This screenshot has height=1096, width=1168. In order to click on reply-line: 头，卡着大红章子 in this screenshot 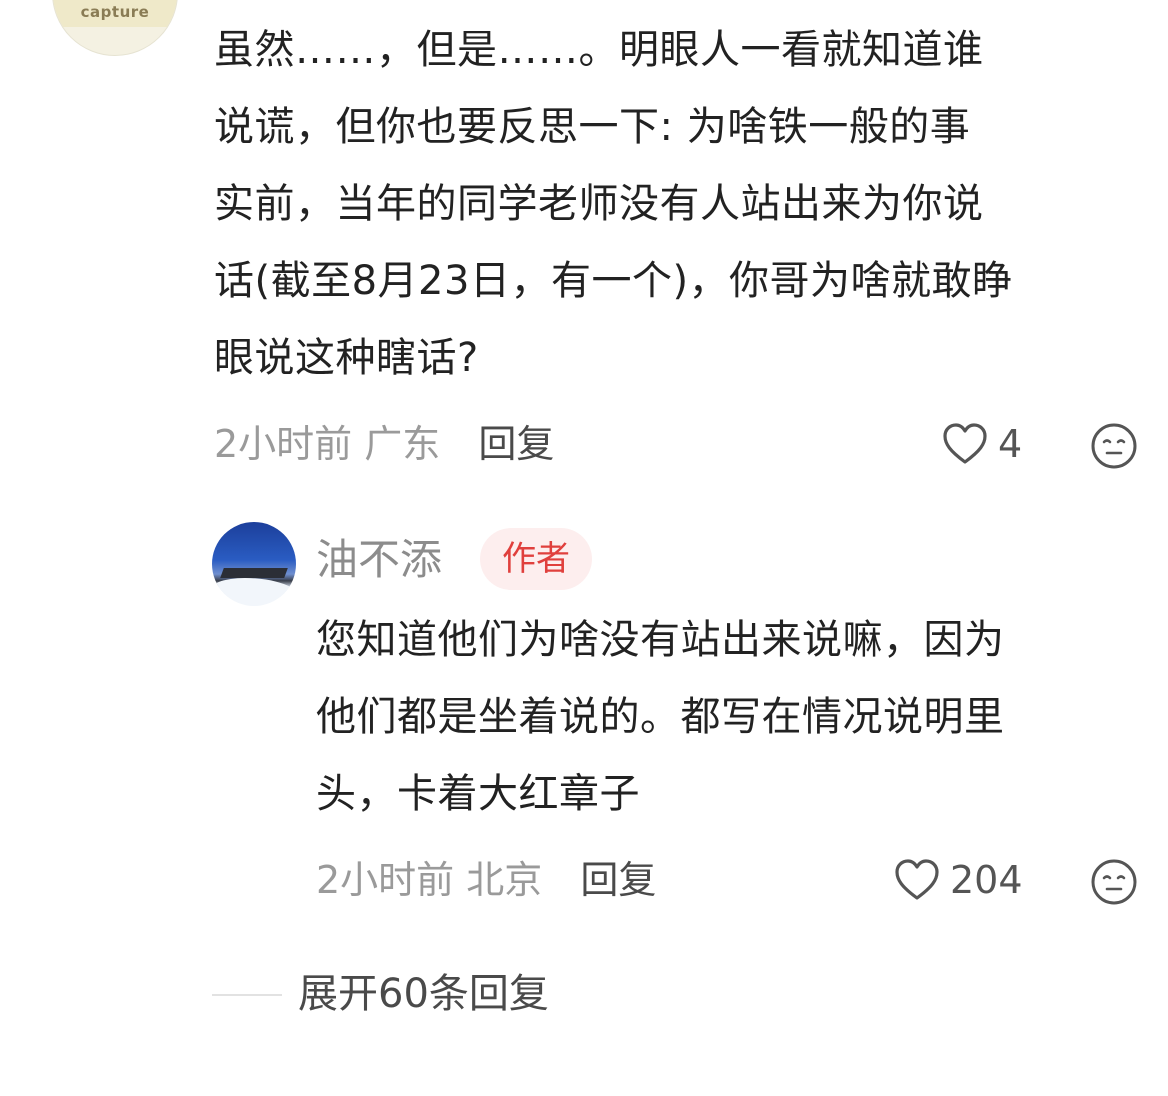, I will do `click(478, 794)`.